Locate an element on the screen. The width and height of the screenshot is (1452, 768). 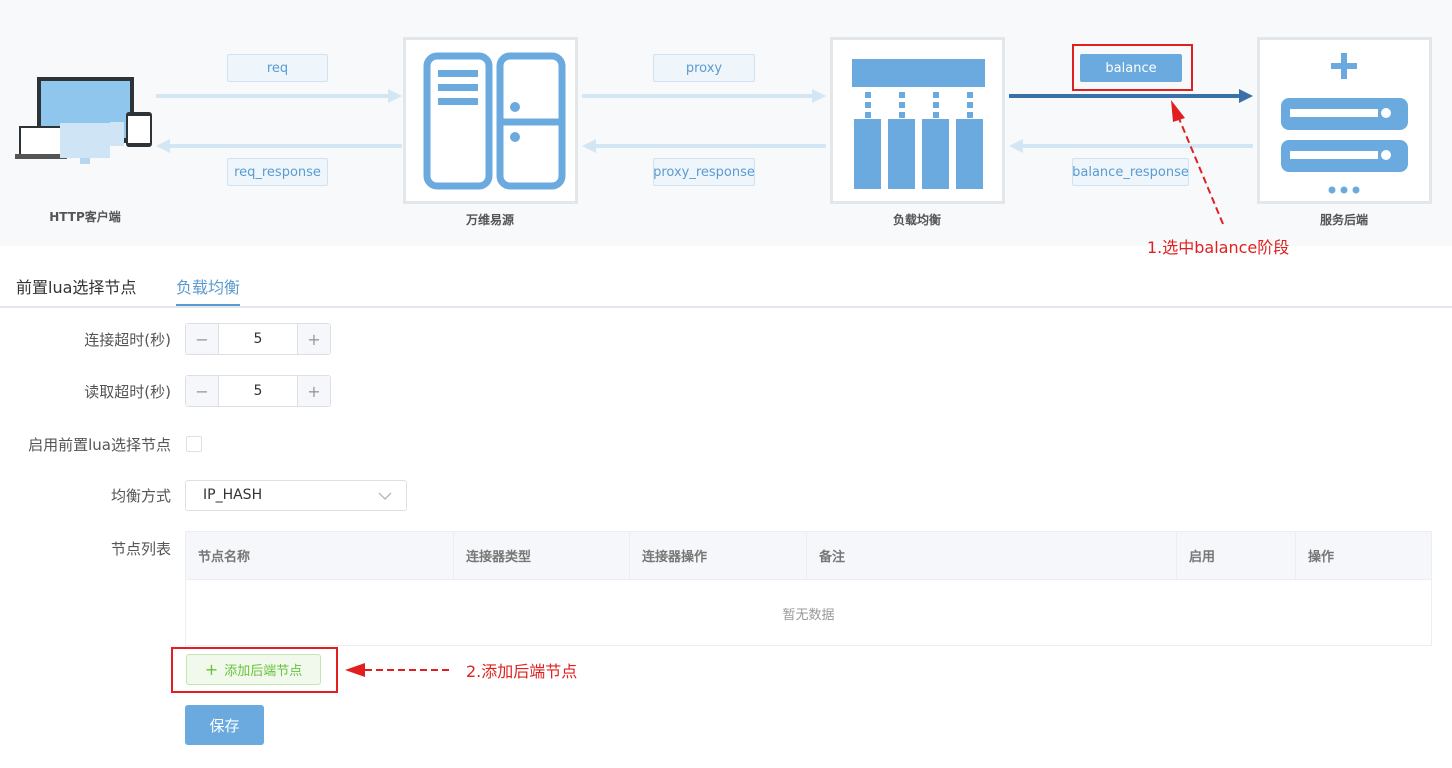
node-load-balancer is located at coordinates (917, 120).